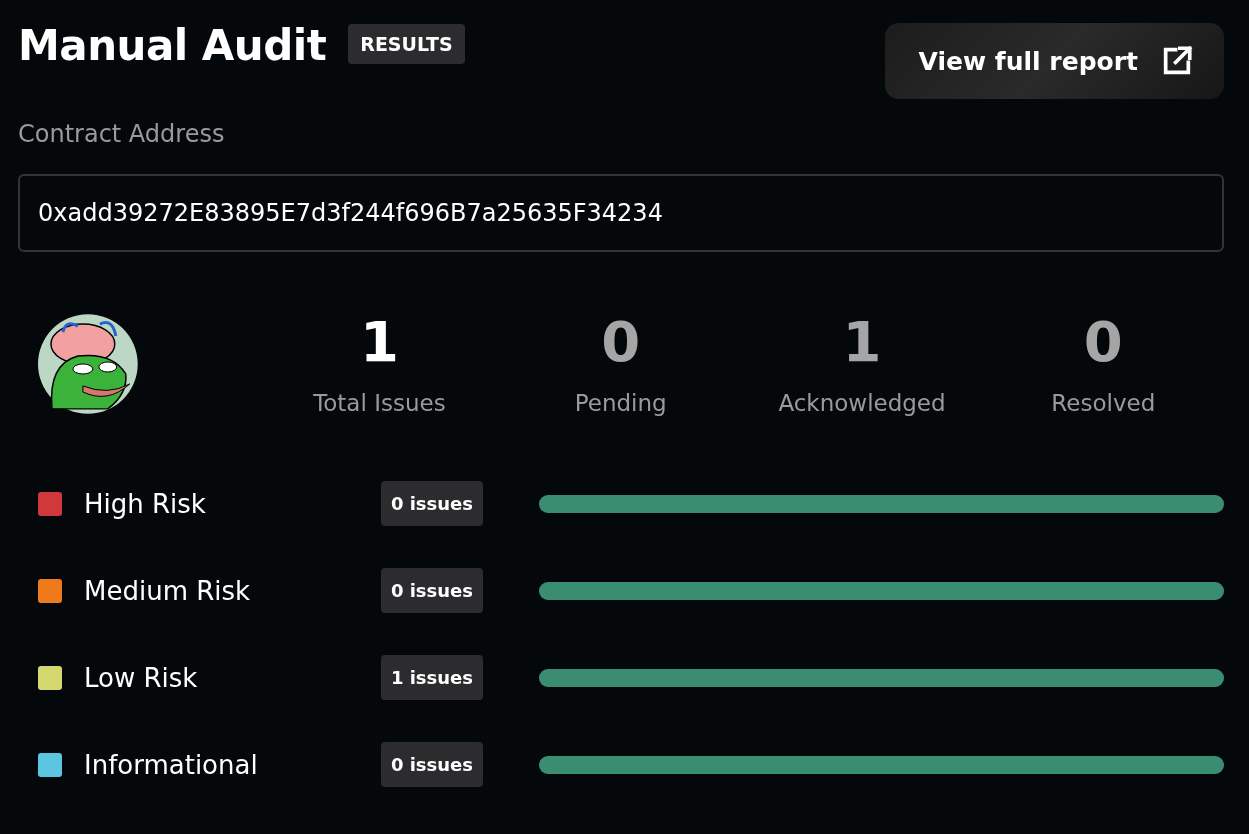 This screenshot has height=834, width=1249. I want to click on stat-label: Pending, so click(620, 403).